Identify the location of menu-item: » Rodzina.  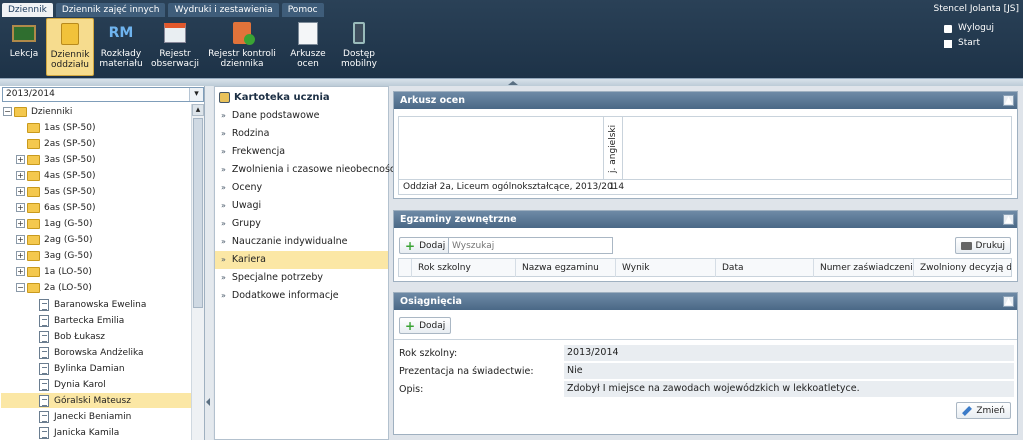
(301, 134).